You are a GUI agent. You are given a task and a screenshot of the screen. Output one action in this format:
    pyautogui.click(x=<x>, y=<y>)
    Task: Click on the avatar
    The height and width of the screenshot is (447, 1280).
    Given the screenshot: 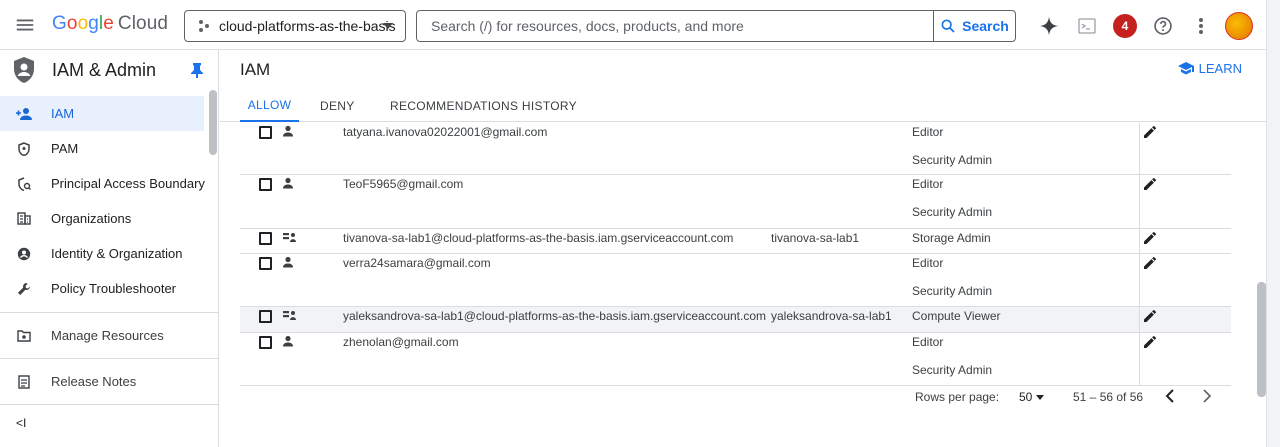 What is the action you would take?
    pyautogui.click(x=1239, y=26)
    